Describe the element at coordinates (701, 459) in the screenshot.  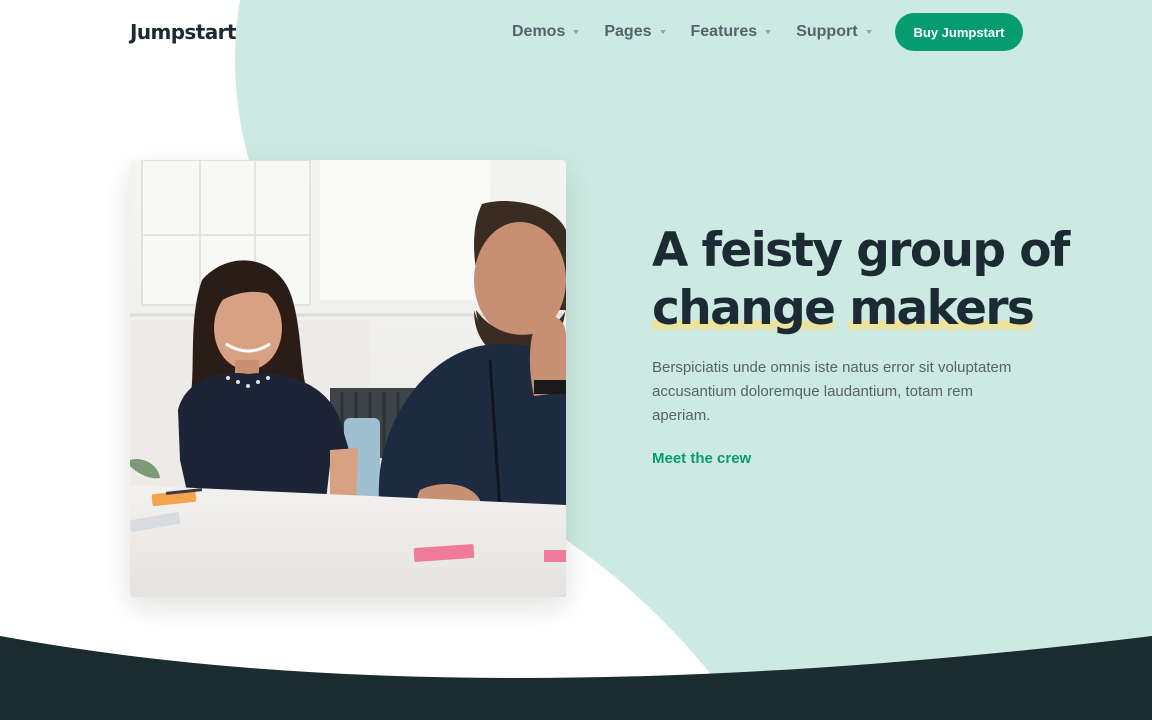
I see `meet-the-crew-link: Meet the crew` at that location.